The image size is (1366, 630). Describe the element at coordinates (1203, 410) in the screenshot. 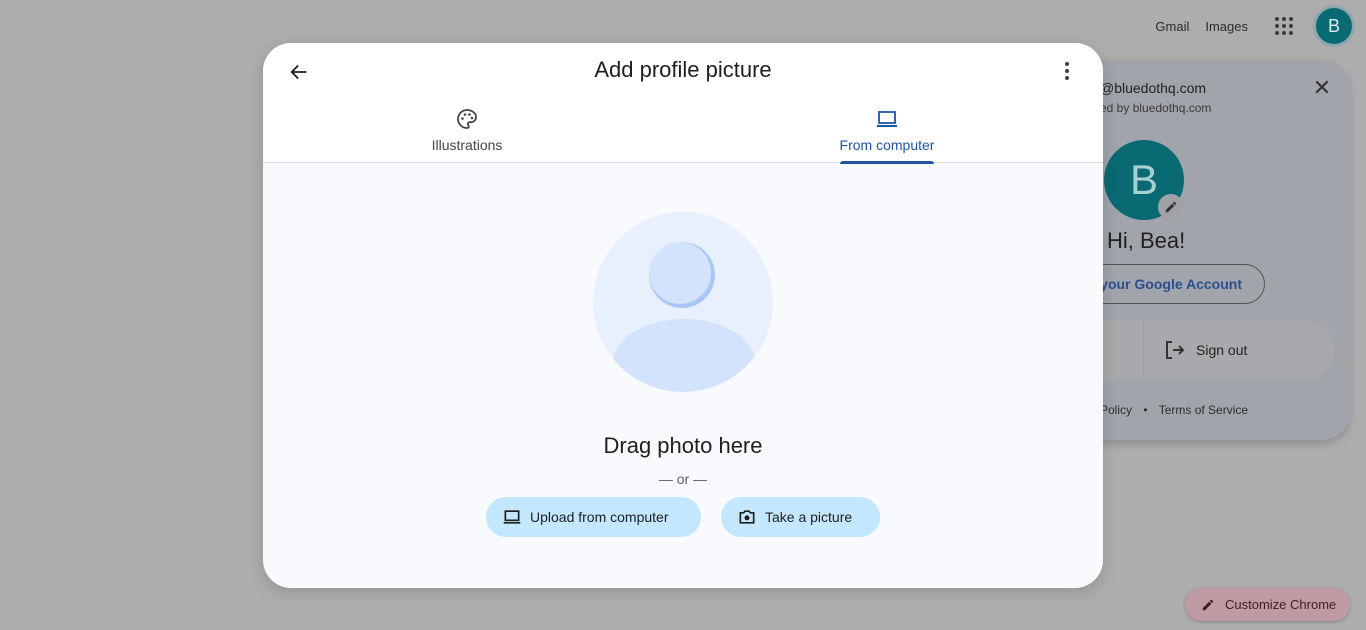

I see `terms-link: Terms of Service` at that location.